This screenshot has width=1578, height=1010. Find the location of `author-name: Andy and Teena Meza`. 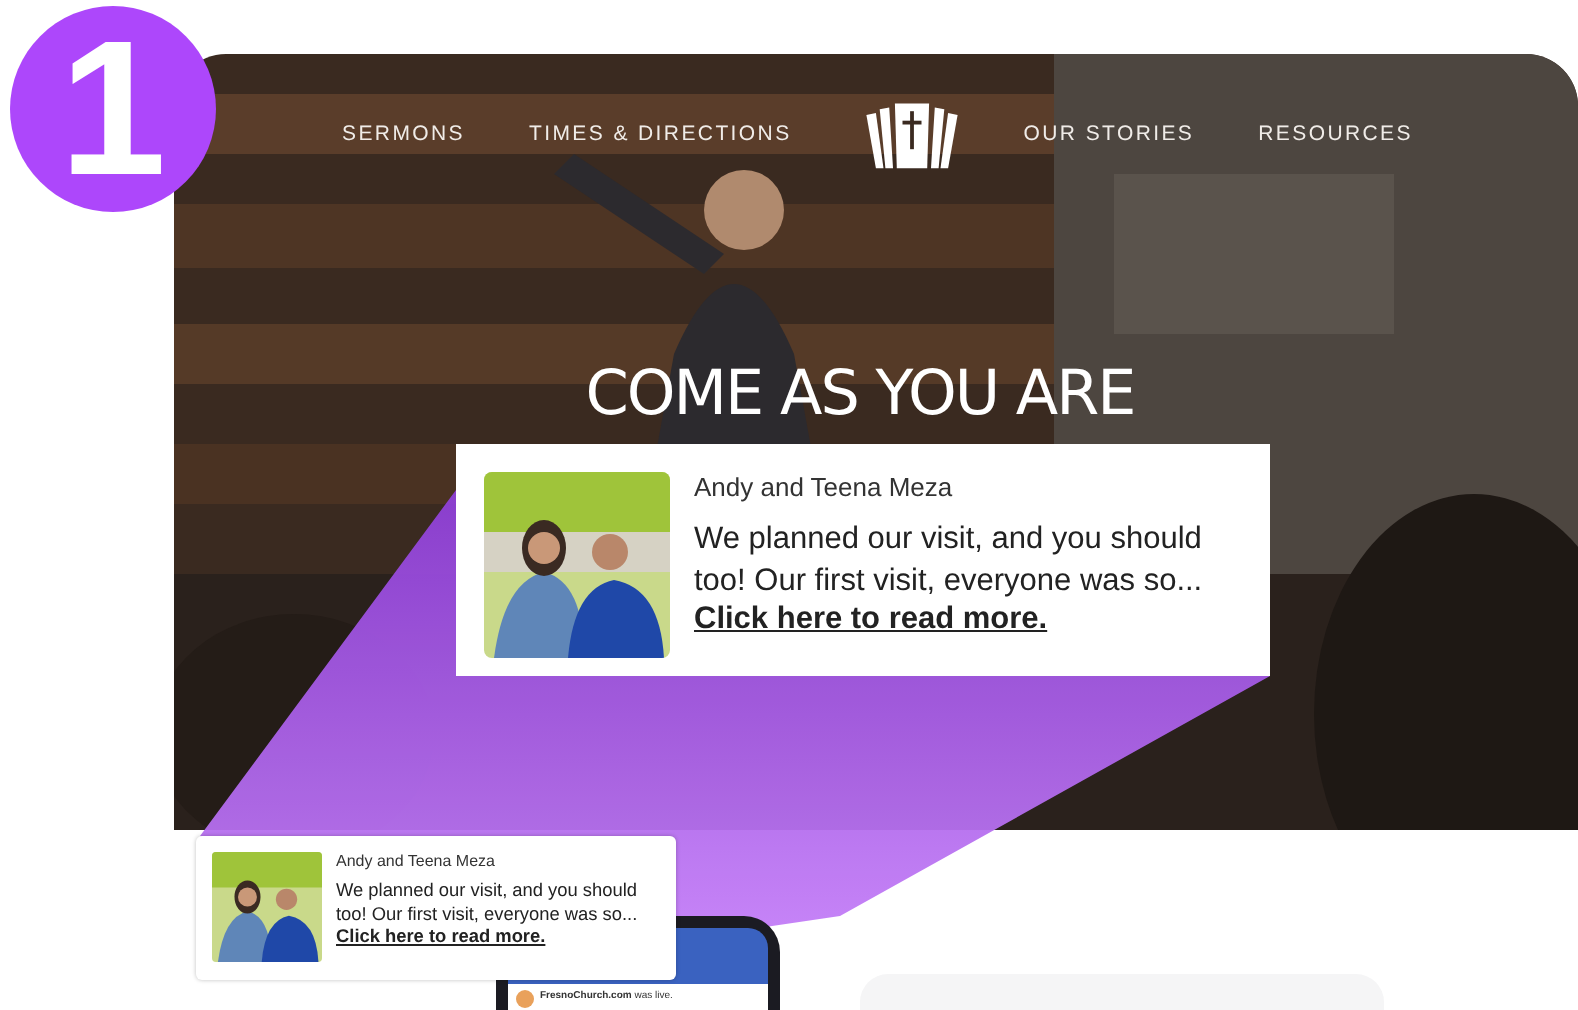

author-name: Andy and Teena Meza is located at coordinates (416, 861).